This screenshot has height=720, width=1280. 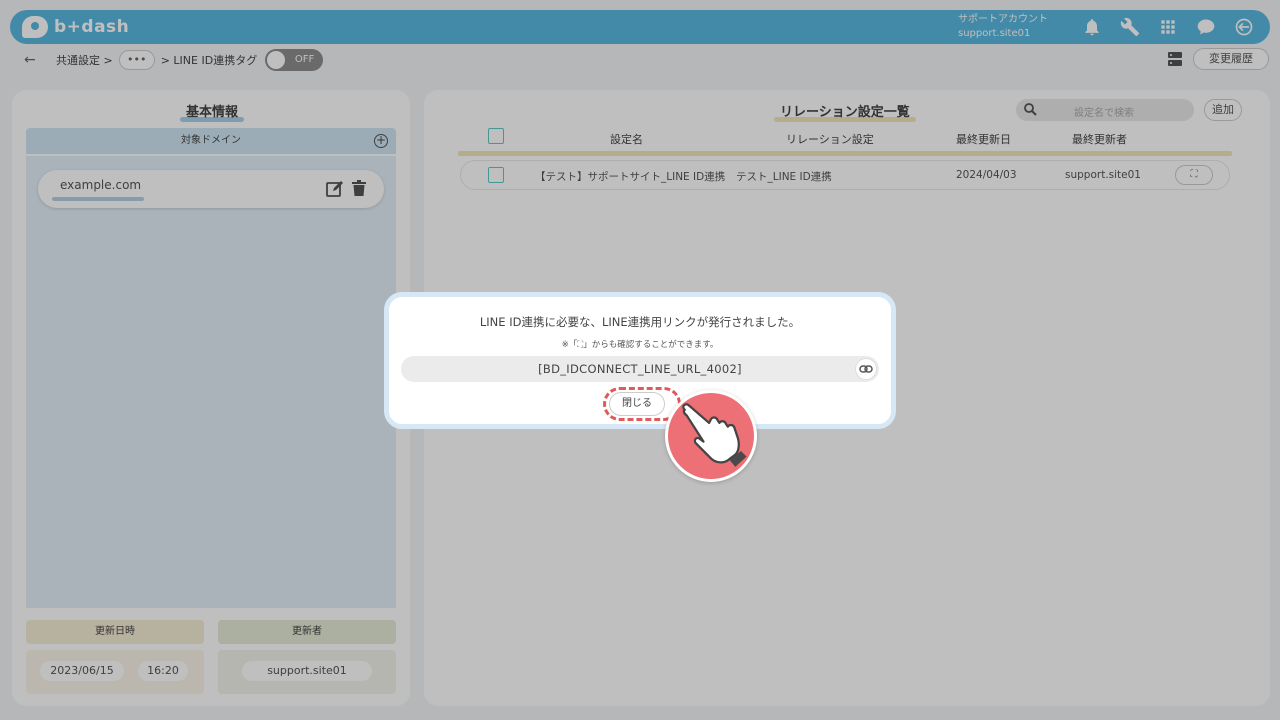 What do you see at coordinates (640, 322) in the screenshot?
I see `dialog-message: LINE ID連携に必要な、LINE連携用リンクが発行されました。` at bounding box center [640, 322].